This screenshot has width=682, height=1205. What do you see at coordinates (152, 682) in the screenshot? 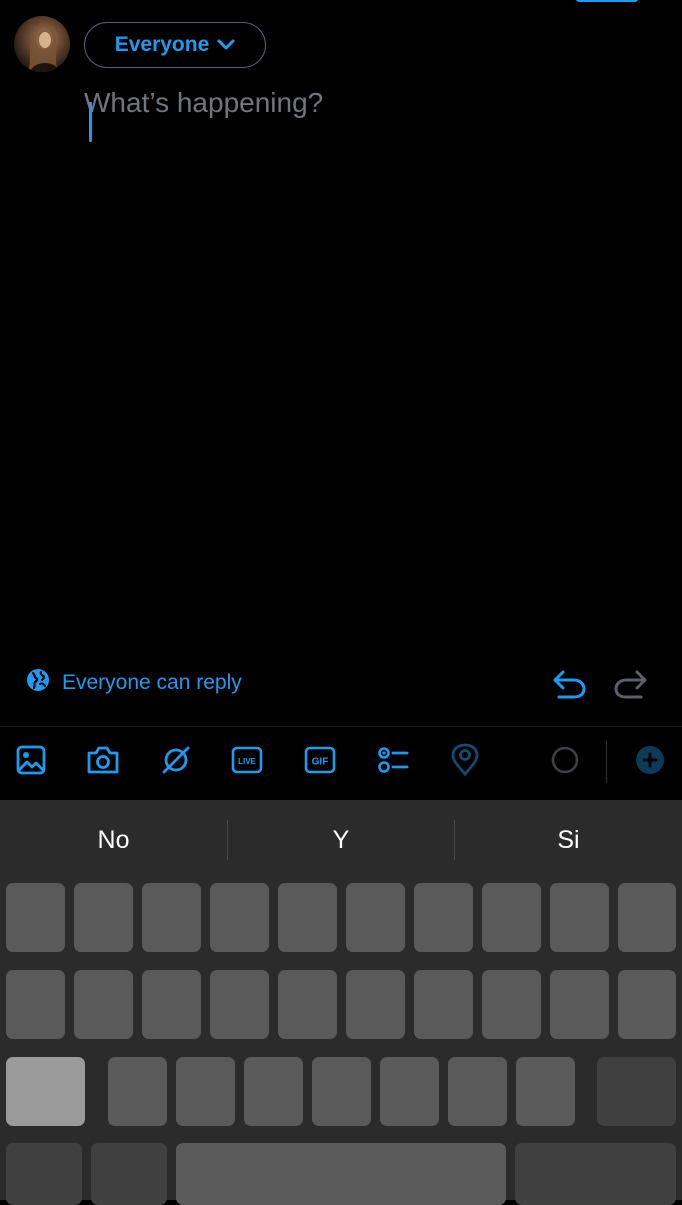
I see `reply-setting-label: Everyone can reply` at bounding box center [152, 682].